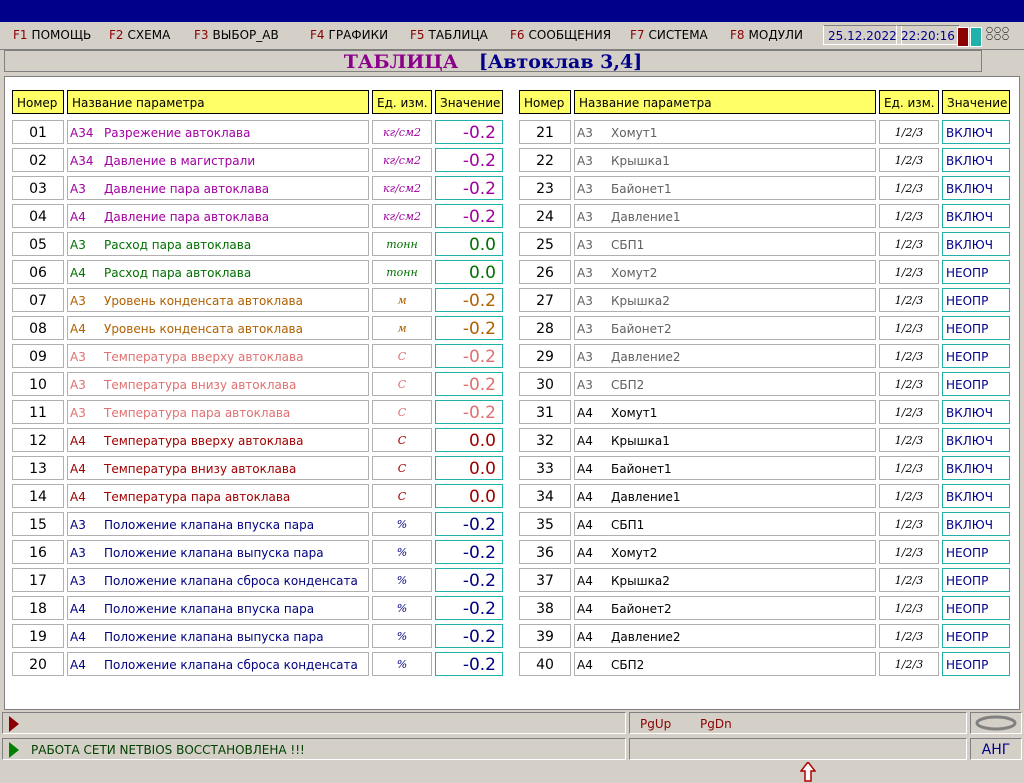  Describe the element at coordinates (218, 496) in the screenshot. I see `parameter-name-cell: А4 Температура пара автоклава` at that location.